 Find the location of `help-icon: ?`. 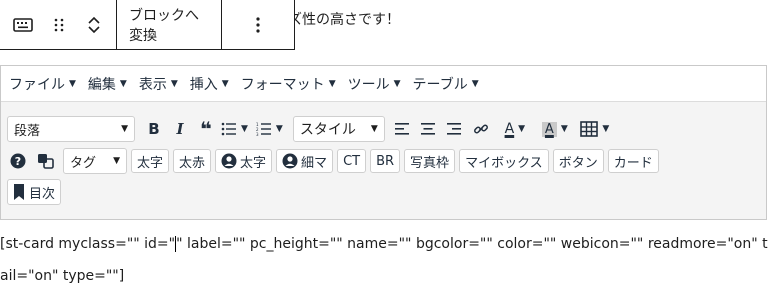

help-icon: ? is located at coordinates (18, 161).